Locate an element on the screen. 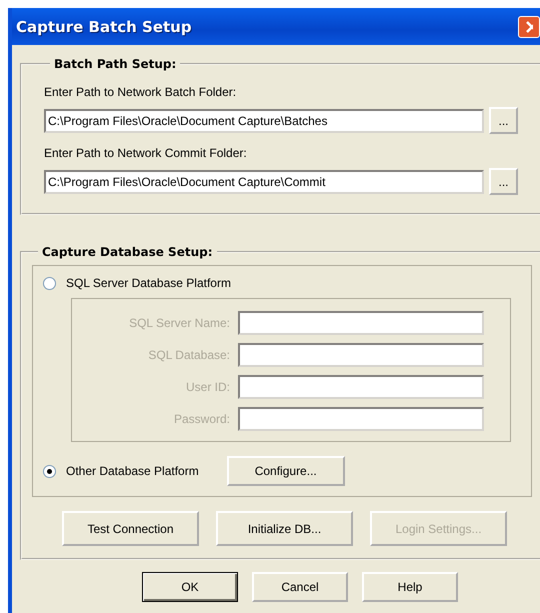 The image size is (540, 613). field-label: SQL Database: is located at coordinates (189, 355).